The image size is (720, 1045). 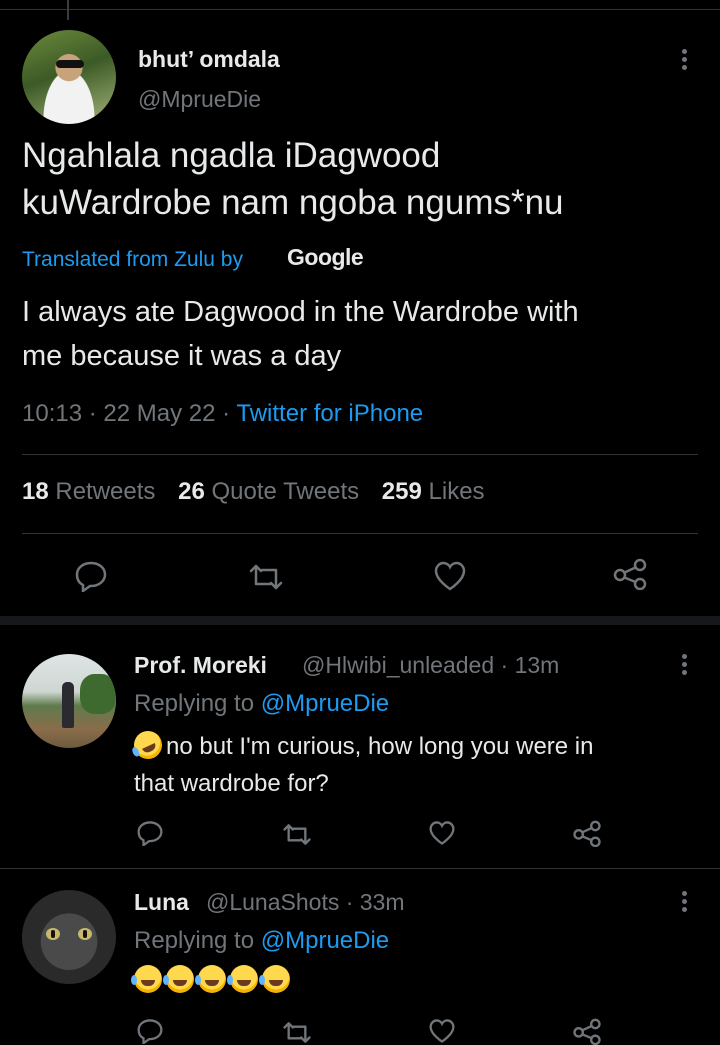 What do you see at coordinates (430, 665) in the screenshot?
I see `reply-handle-time: @Hlwibi_unleaded · 13m` at bounding box center [430, 665].